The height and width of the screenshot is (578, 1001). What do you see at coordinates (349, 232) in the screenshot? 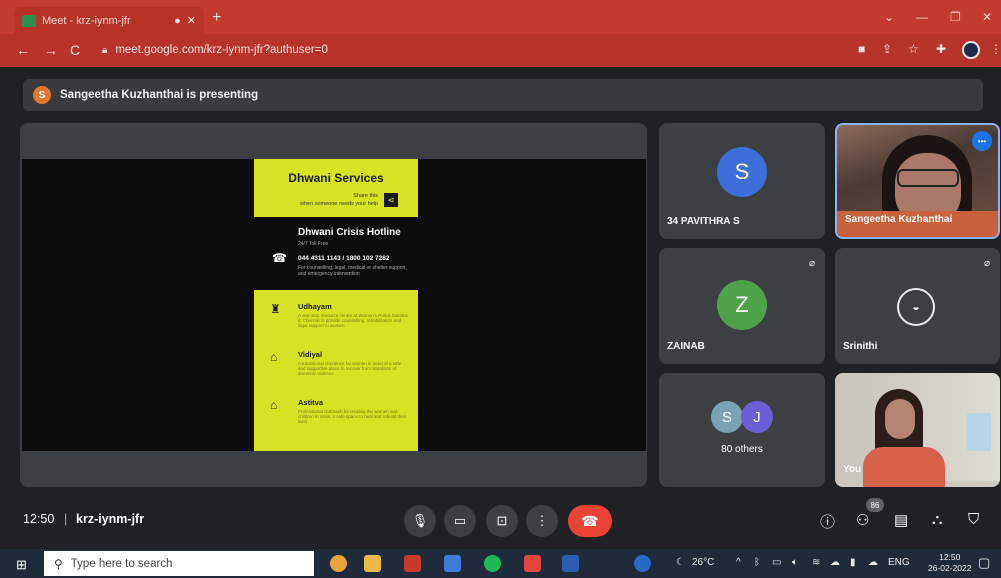
I see `hotline-title: Dhwani Crisis Hotline` at bounding box center [349, 232].